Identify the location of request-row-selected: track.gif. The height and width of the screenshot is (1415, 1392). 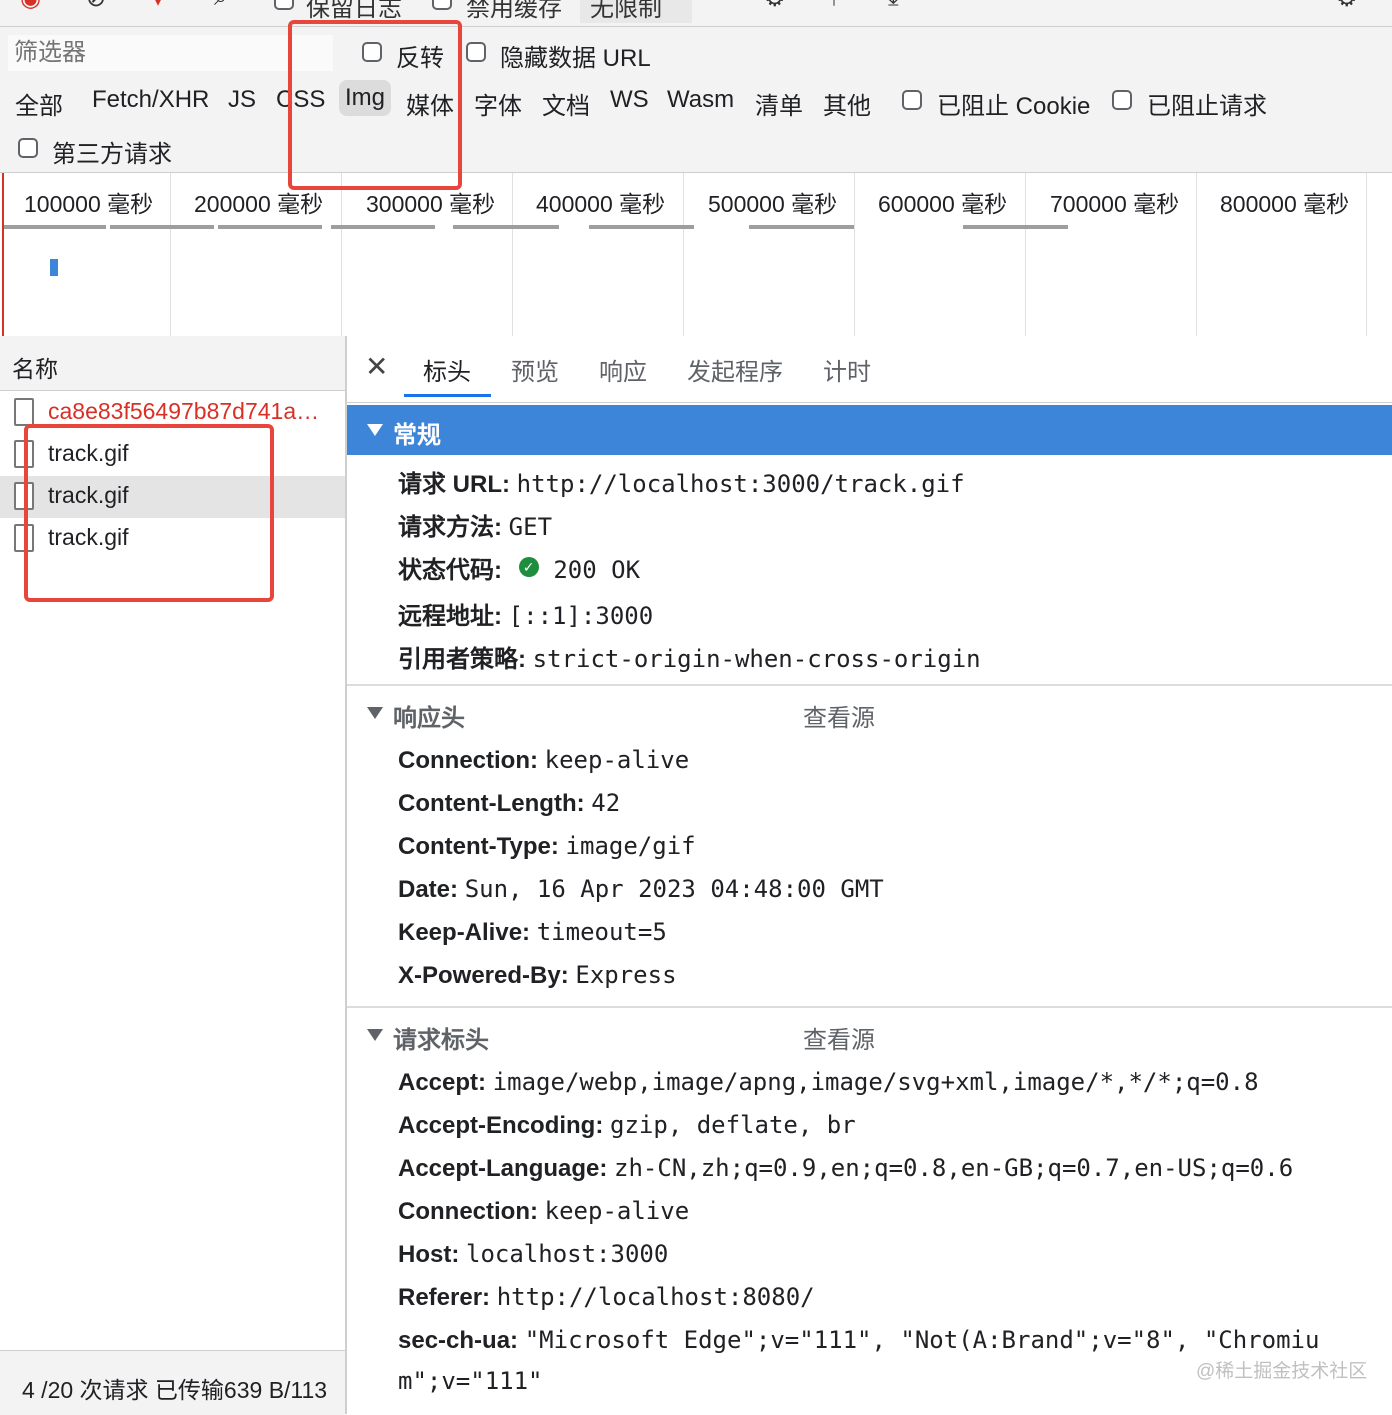
(172, 497).